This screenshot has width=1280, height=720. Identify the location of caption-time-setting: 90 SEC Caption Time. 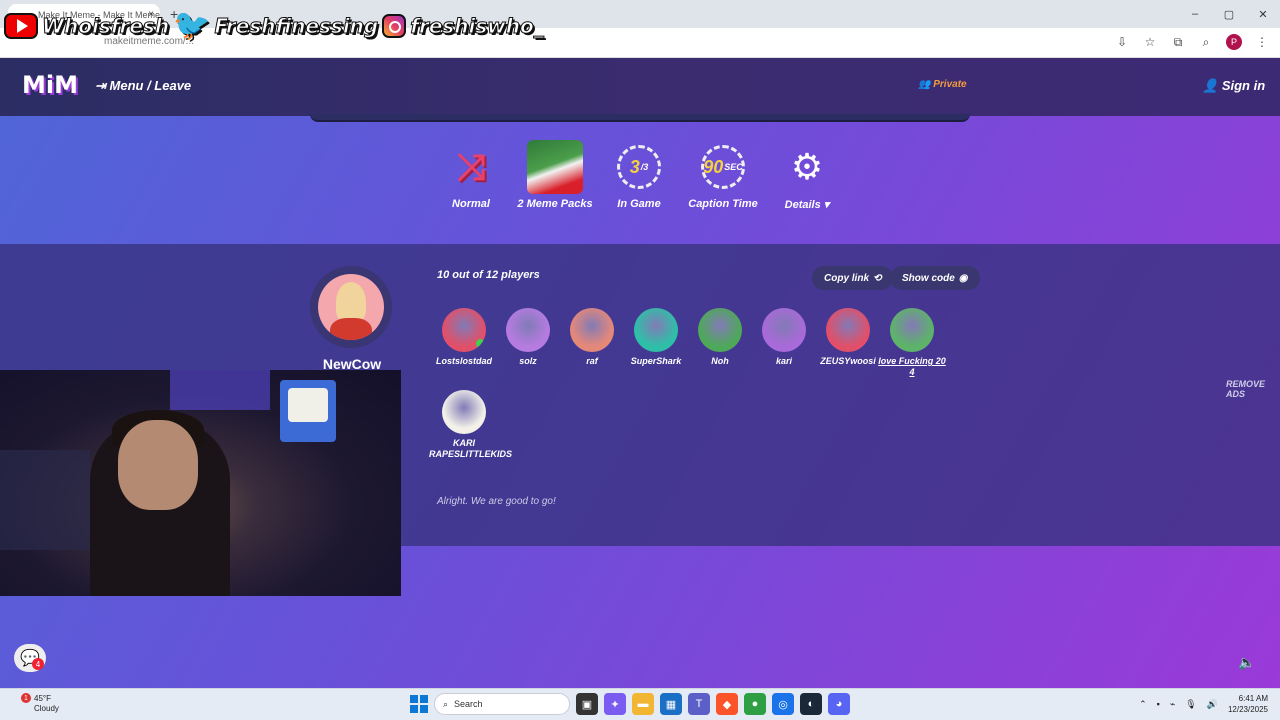
(723, 175).